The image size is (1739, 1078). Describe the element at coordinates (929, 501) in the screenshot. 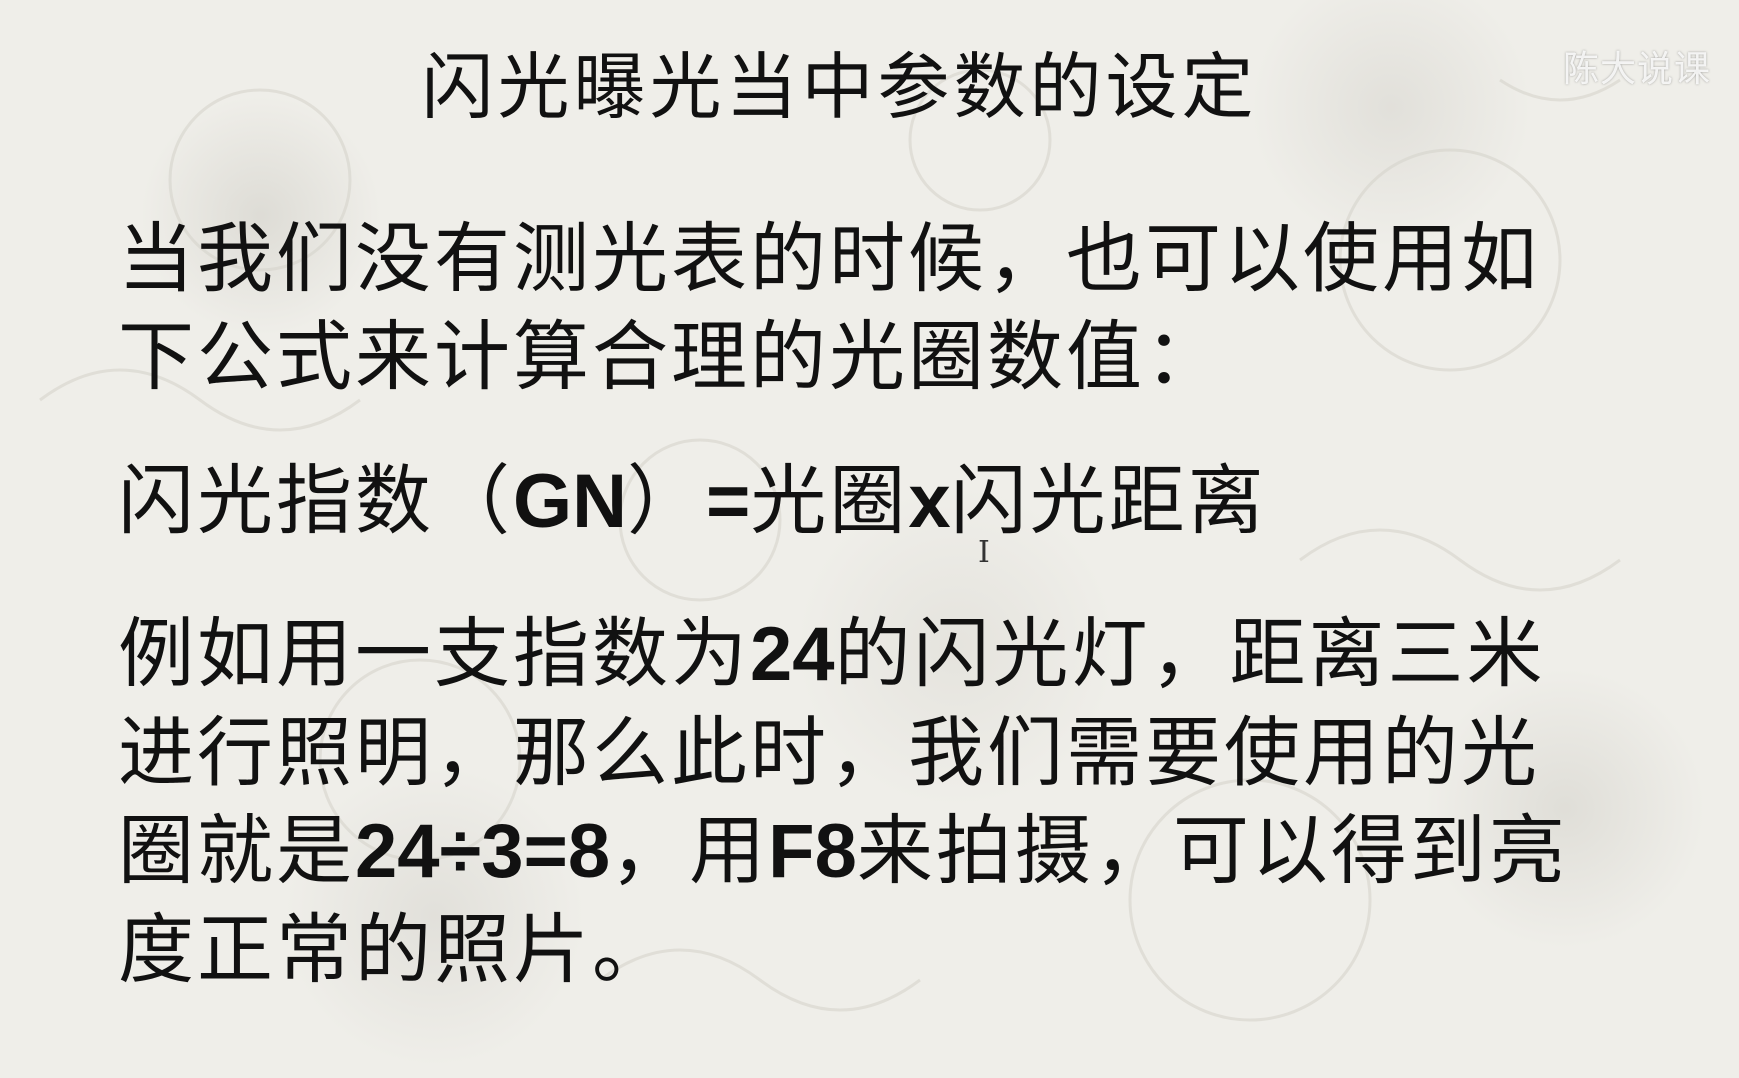

I see `formula-times: x` at that location.